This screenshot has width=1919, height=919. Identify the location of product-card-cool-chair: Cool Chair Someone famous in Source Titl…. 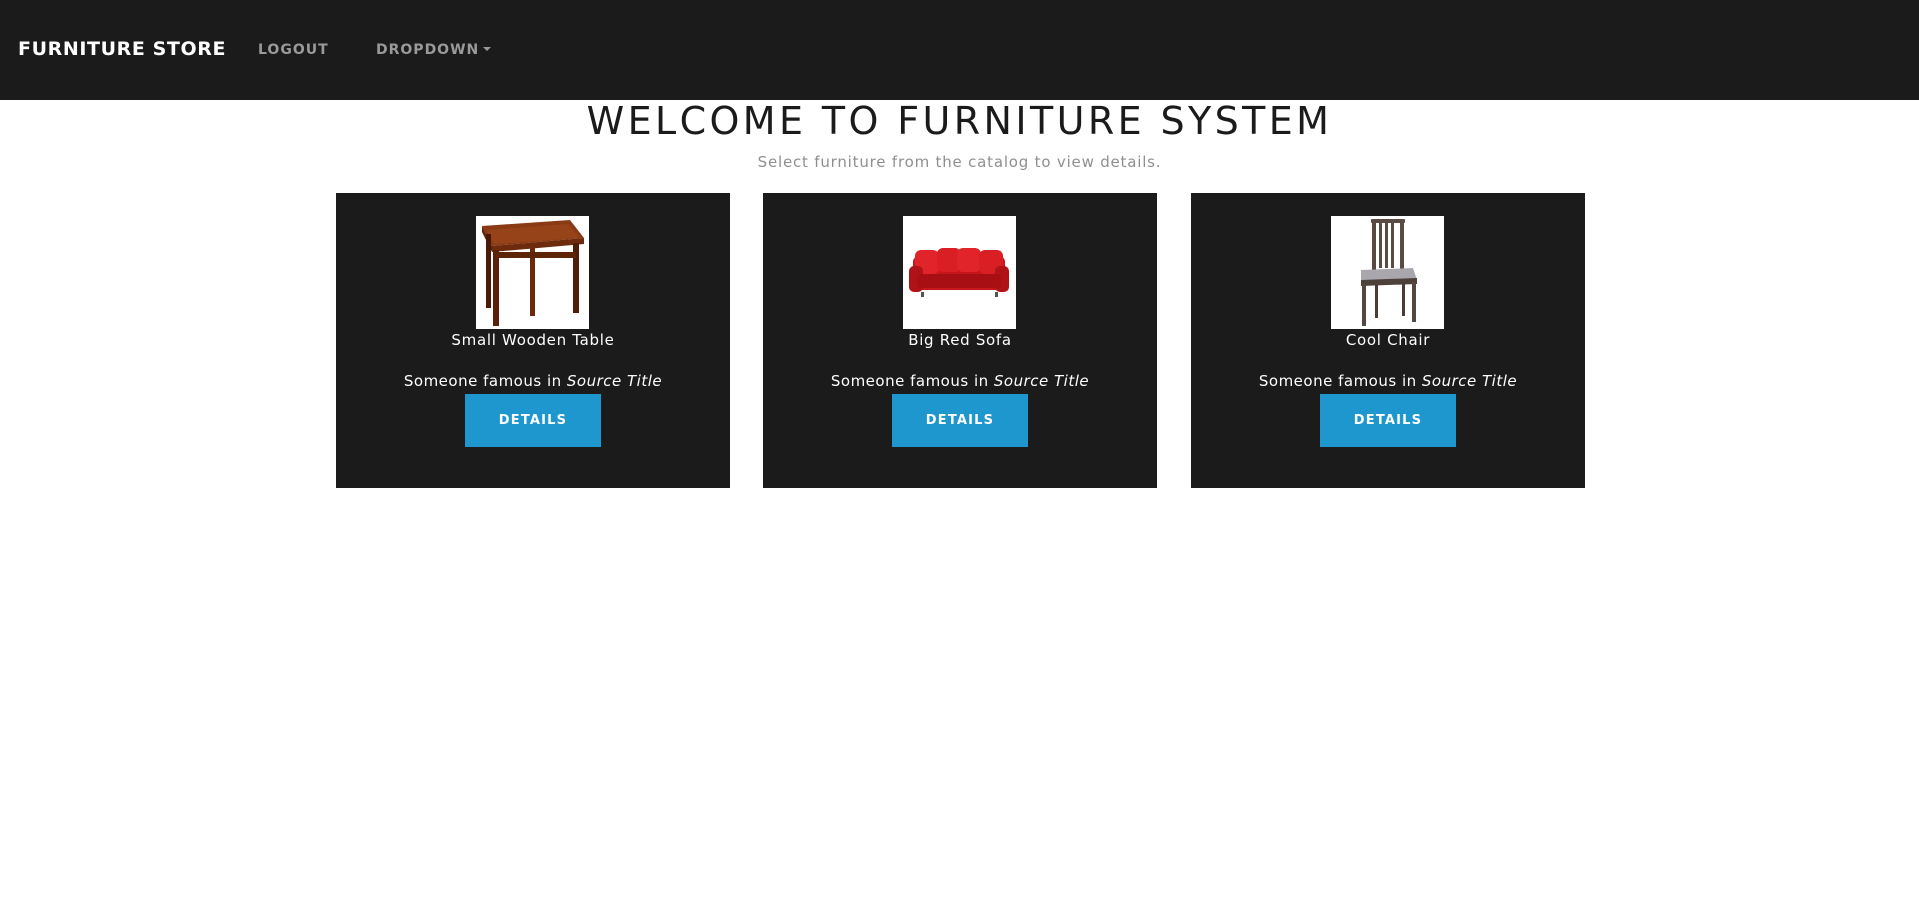
(1388, 340).